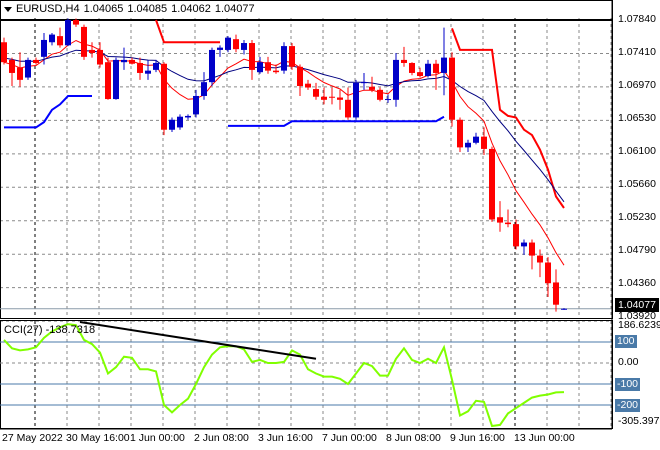  I want to click on cci-level-minus-100: -100, so click(628, 384).